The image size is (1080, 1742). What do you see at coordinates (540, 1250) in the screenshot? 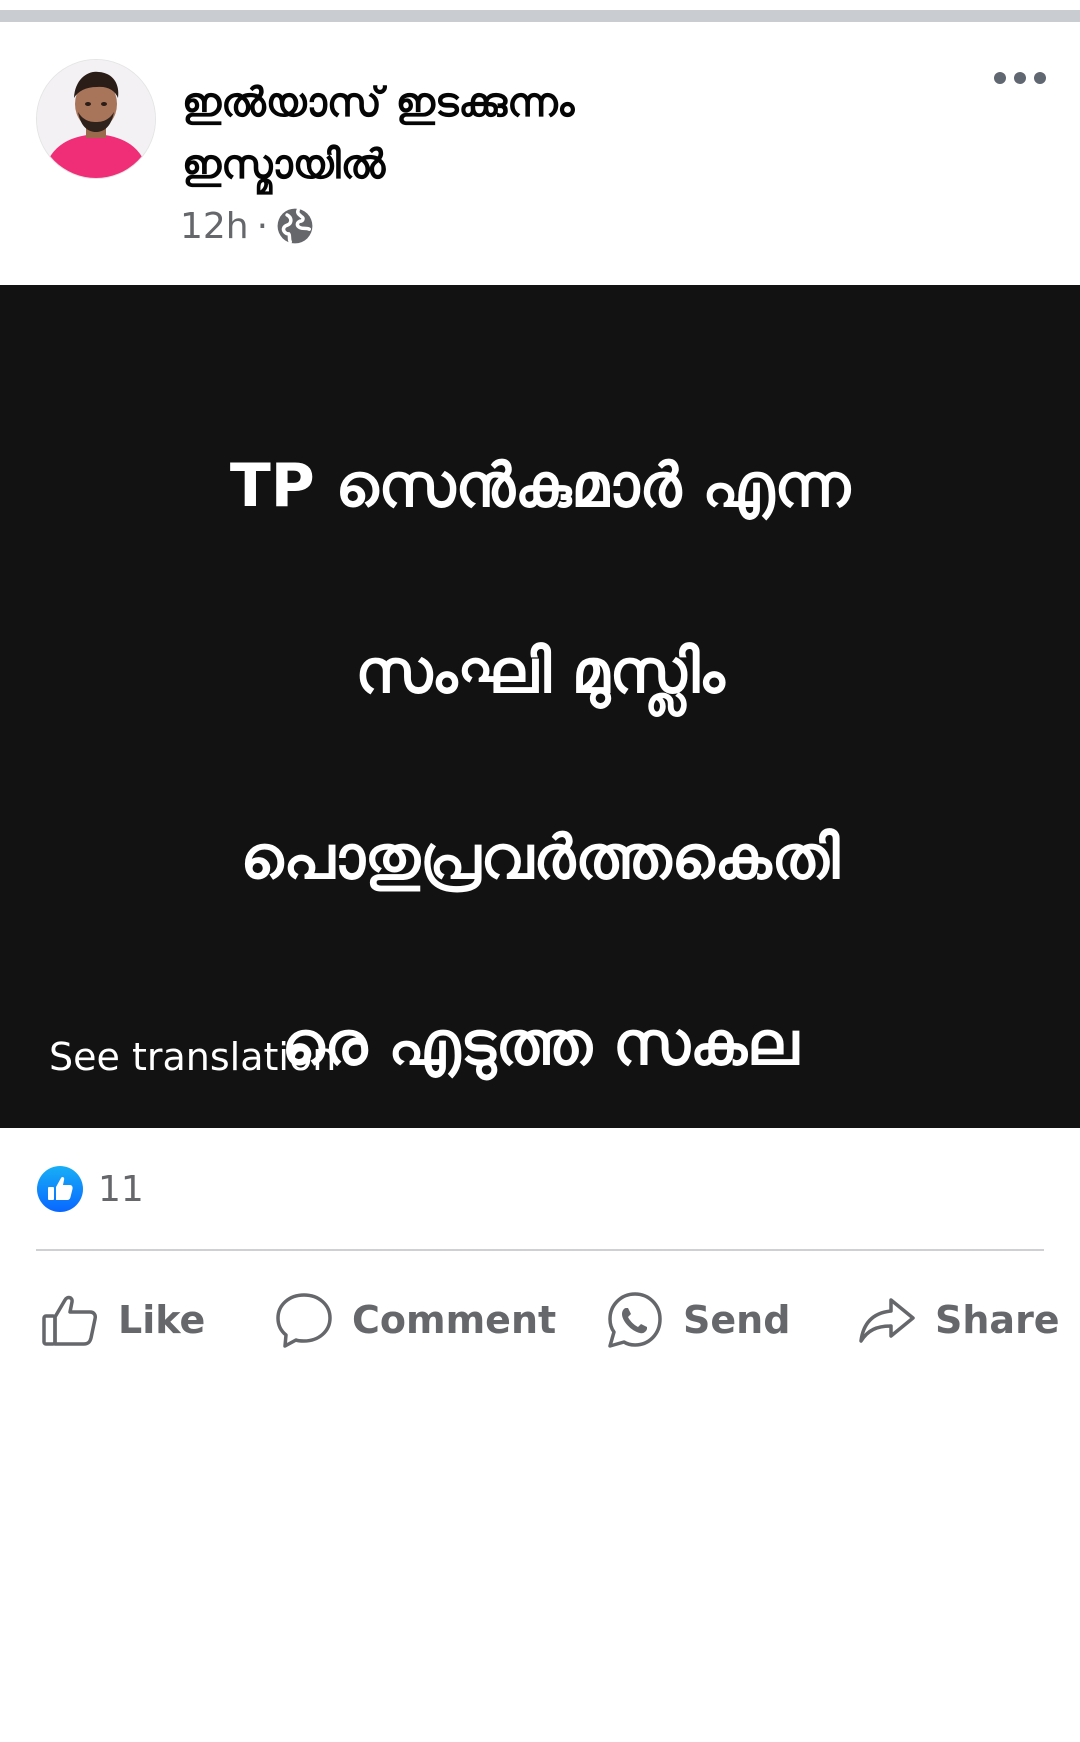
I see `actions-divider` at bounding box center [540, 1250].